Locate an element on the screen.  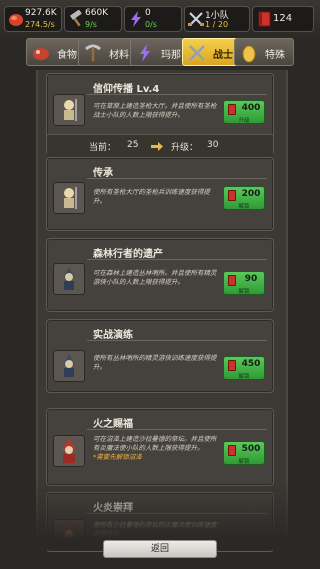
button-label: 升级 is located at coordinates (244, 121).